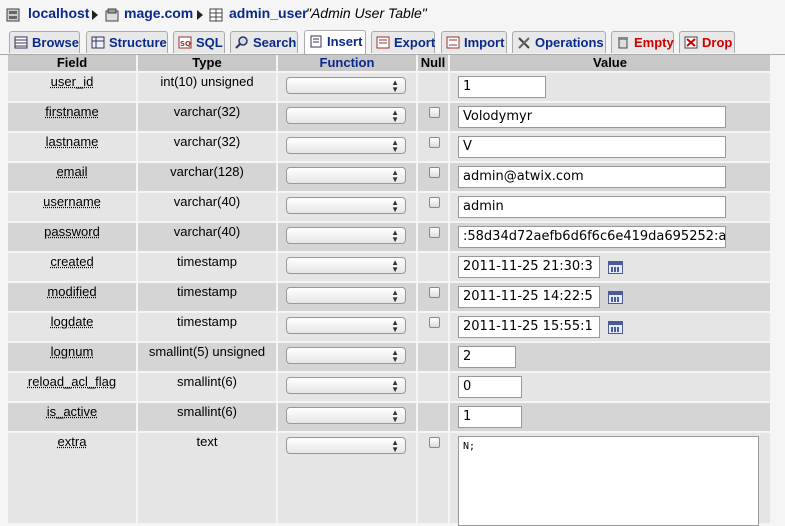 Image resolution: width=785 pixels, height=526 pixels. I want to click on field-name: modified, so click(71, 291).